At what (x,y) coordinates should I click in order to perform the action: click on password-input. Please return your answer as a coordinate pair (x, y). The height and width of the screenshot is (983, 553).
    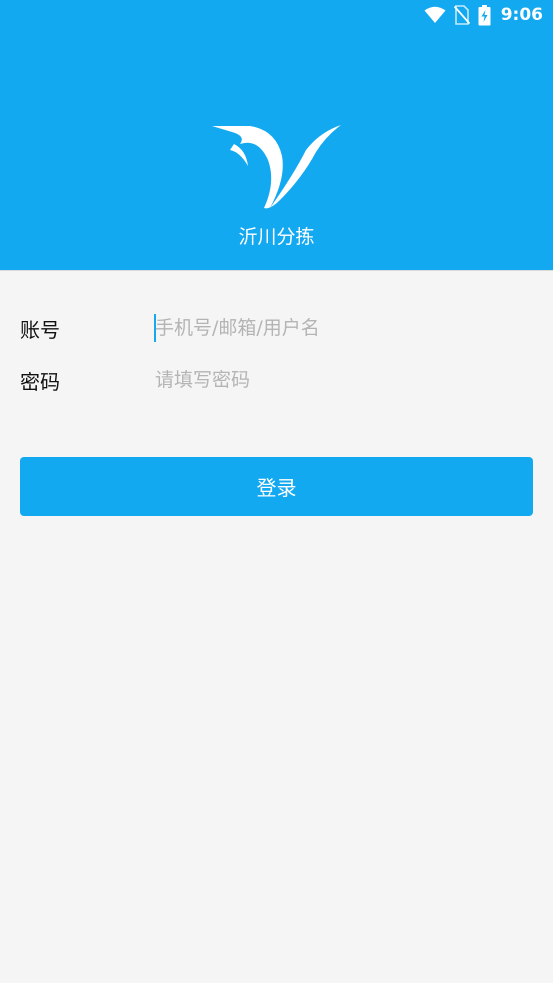
    Looking at the image, I should click on (340, 380).